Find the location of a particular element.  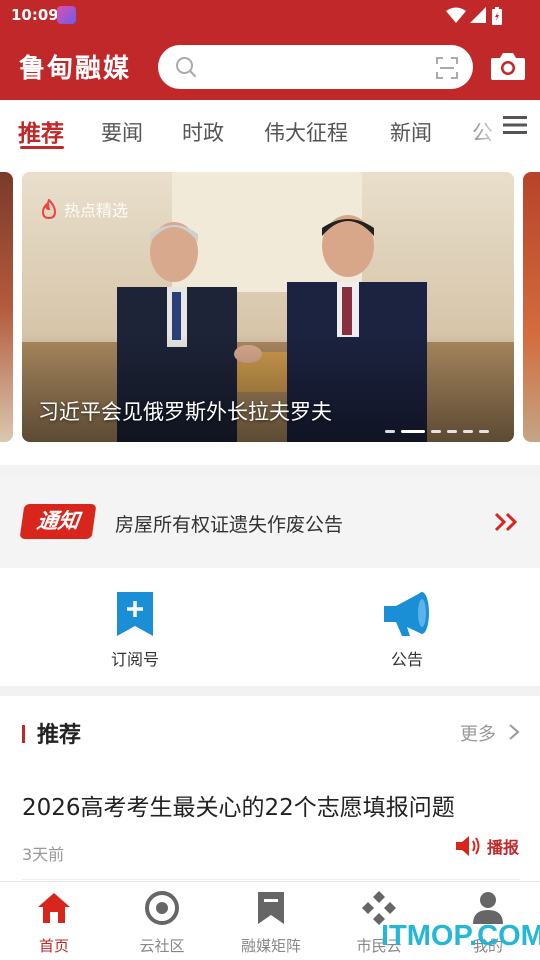

quick-link-announcements: 公告 is located at coordinates (407, 630).